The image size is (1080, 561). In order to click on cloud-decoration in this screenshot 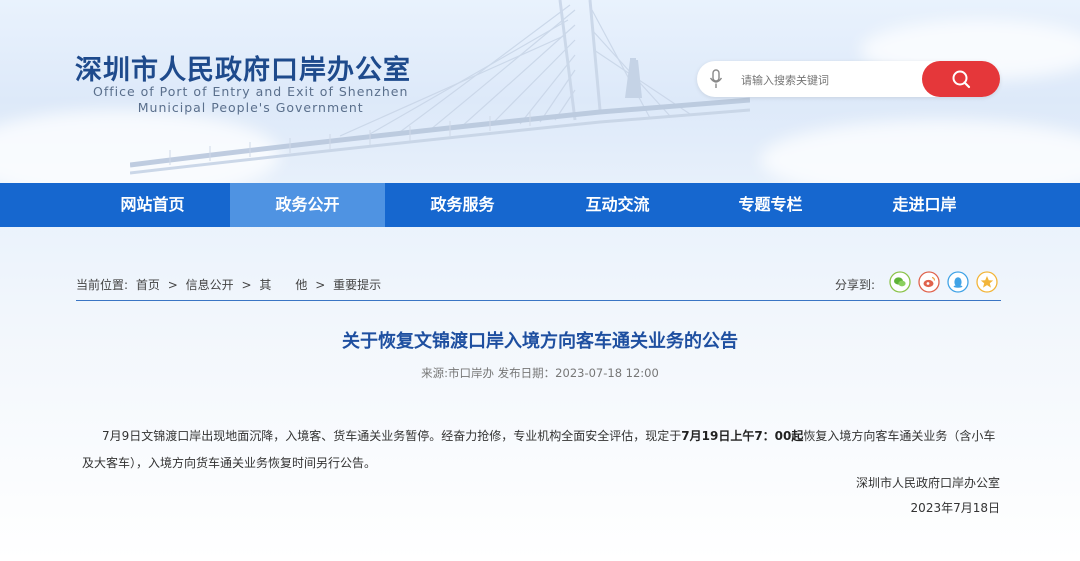, I will do `click(920, 151)`.